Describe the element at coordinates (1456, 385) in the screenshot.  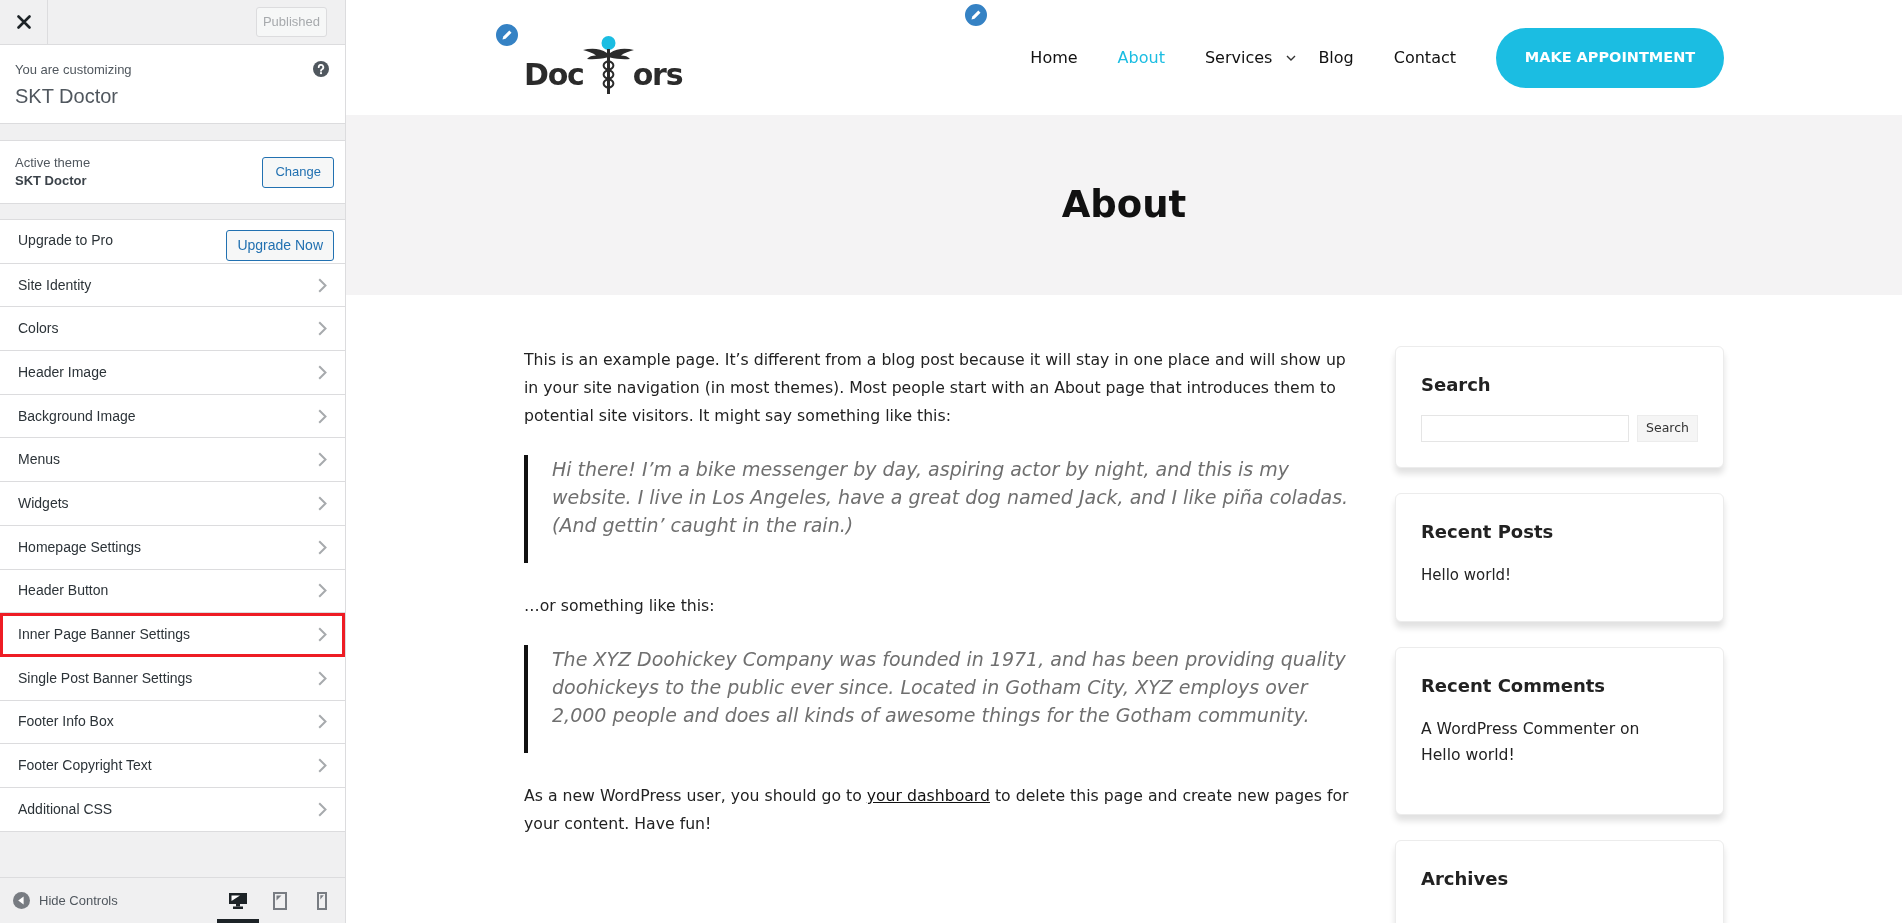
I see `widget-title: Search` at that location.